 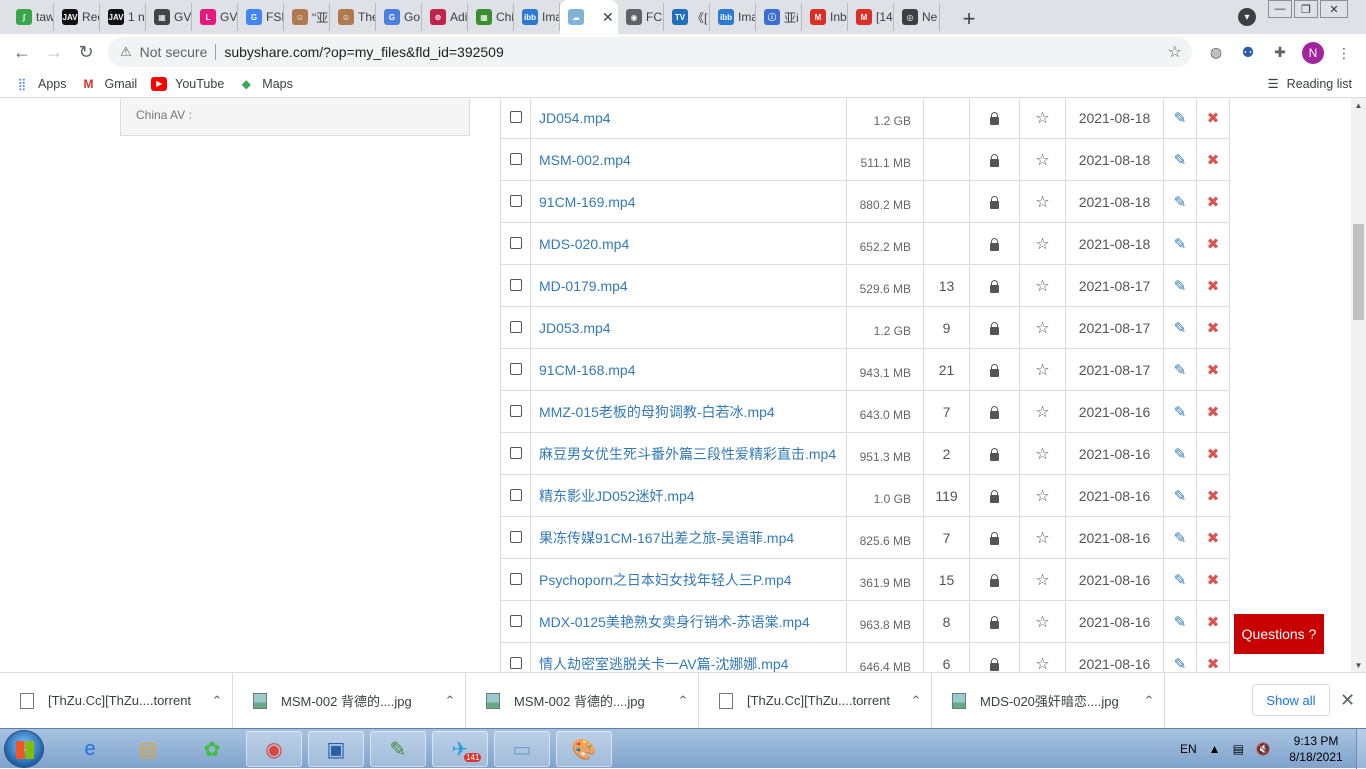 What do you see at coordinates (336, 749) in the screenshot?
I see `remote-desktop-icon: ▣` at bounding box center [336, 749].